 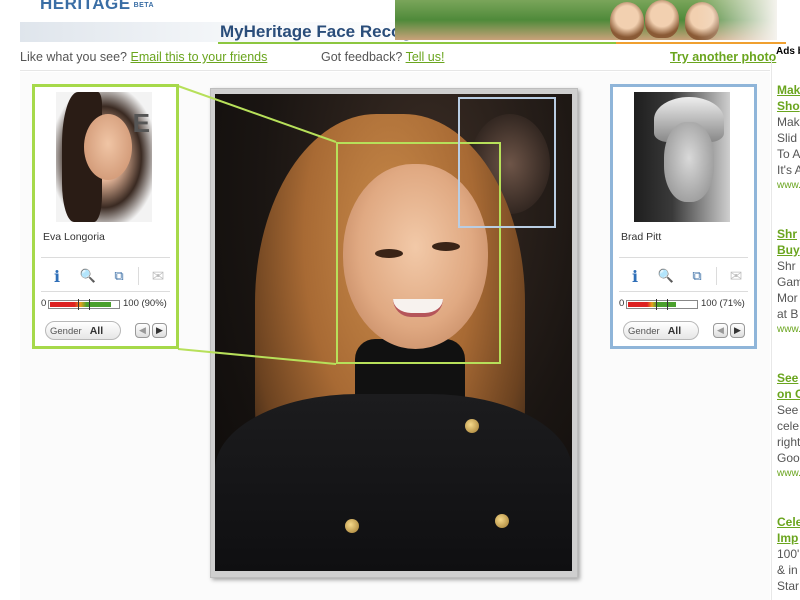 What do you see at coordinates (788, 522) in the screenshot?
I see `ad-headline: Cele` at bounding box center [788, 522].